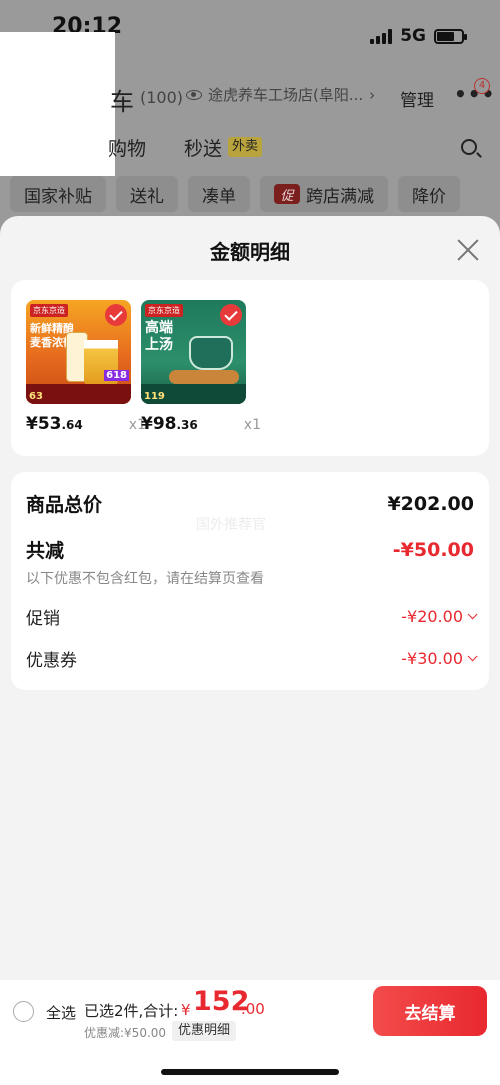 The height and width of the screenshot is (1085, 500). What do you see at coordinates (432, 616) in the screenshot?
I see `promo-value: -¥20.00` at bounding box center [432, 616].